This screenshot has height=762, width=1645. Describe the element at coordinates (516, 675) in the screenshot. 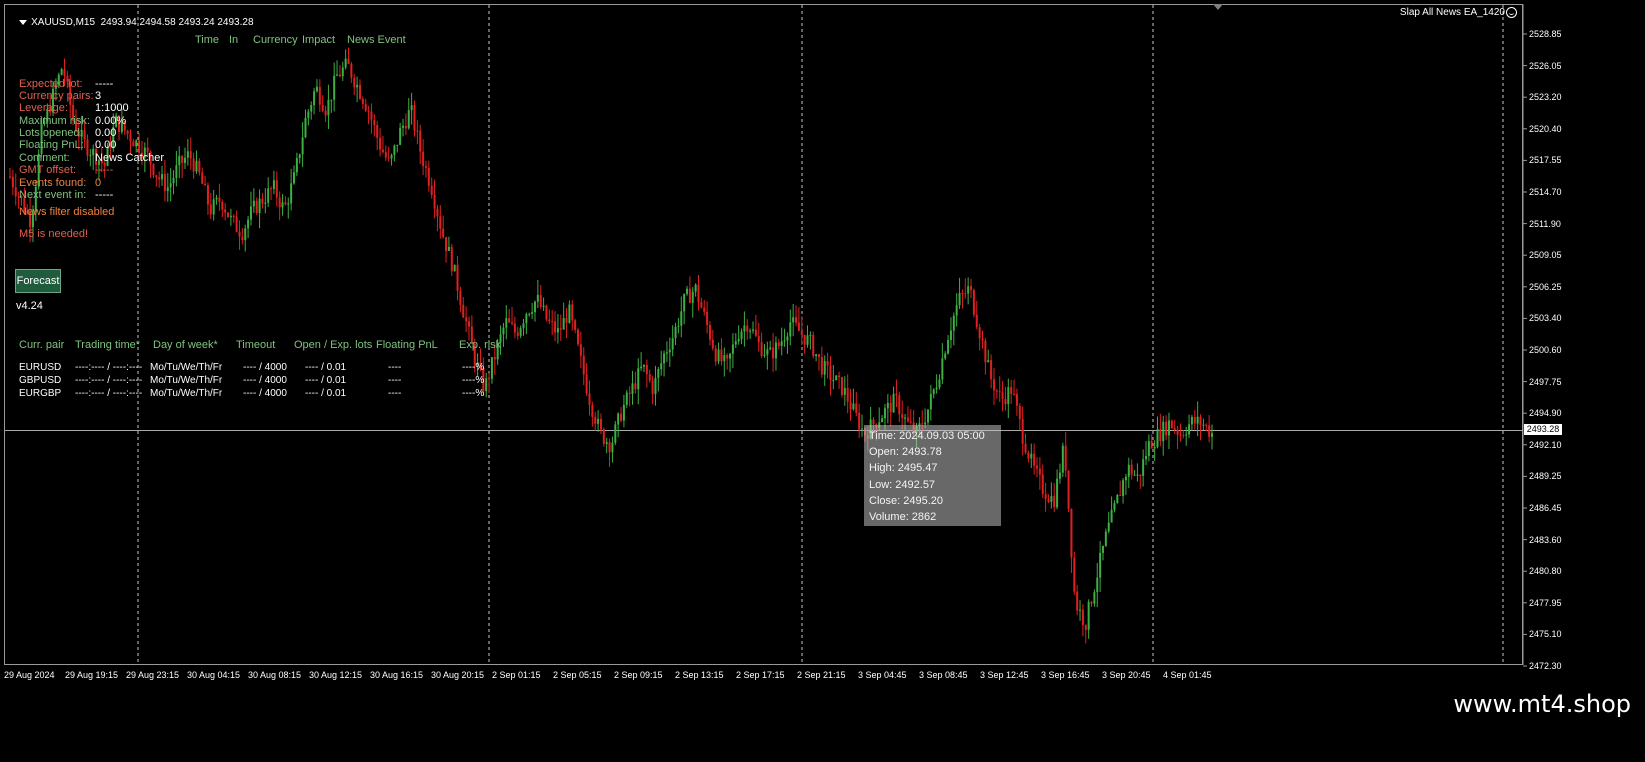

I see `time-axis-label: 2 Sep 01:15` at that location.